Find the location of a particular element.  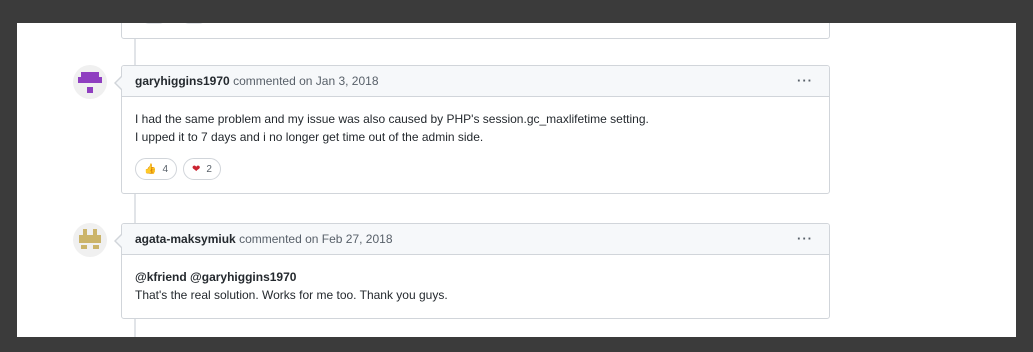

avatar-garyhiggins1970 is located at coordinates (90, 82).